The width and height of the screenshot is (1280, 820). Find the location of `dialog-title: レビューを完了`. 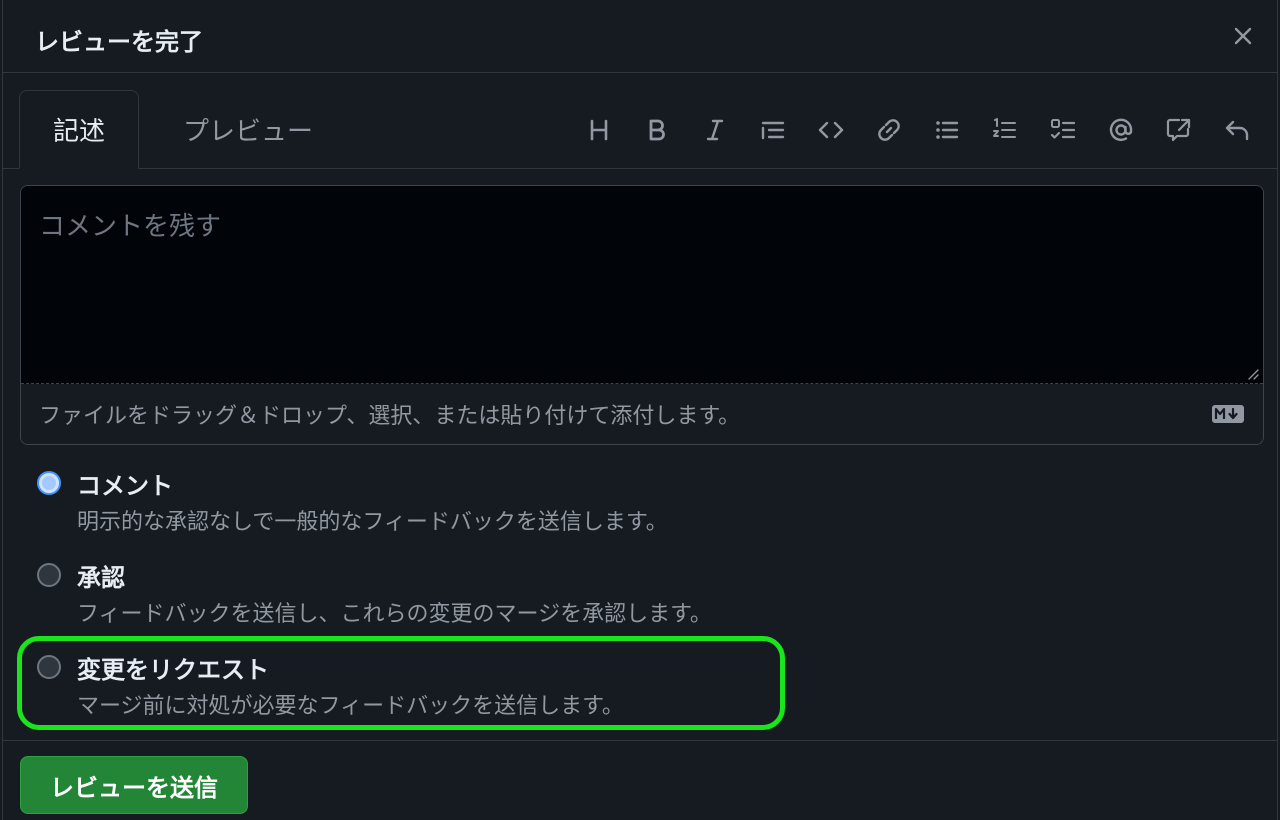

dialog-title: レビューを完了 is located at coordinates (119, 42).